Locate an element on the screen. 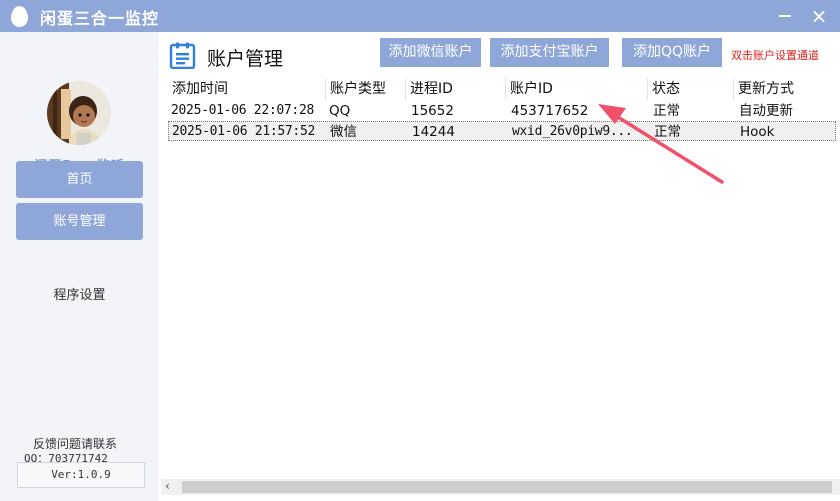 The width and height of the screenshot is (840, 501). column-header-account-id: 账户ID is located at coordinates (577, 89).